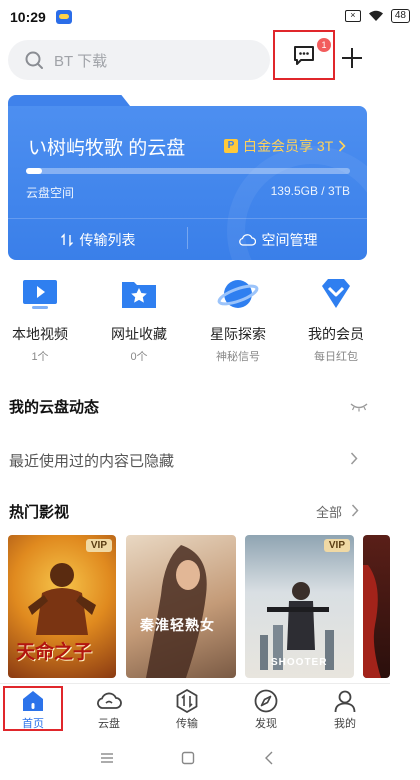  I want to click on quick-entry-sub: 每日红包, so click(336, 357).